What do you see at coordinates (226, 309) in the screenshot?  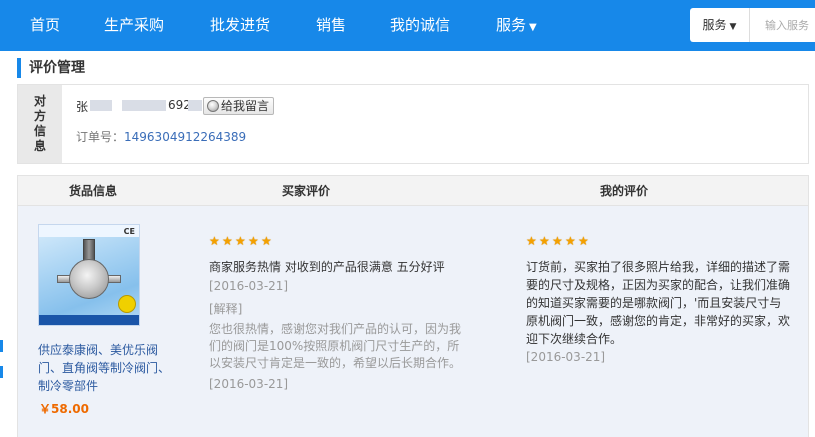 I see `explain-label: [解释]` at bounding box center [226, 309].